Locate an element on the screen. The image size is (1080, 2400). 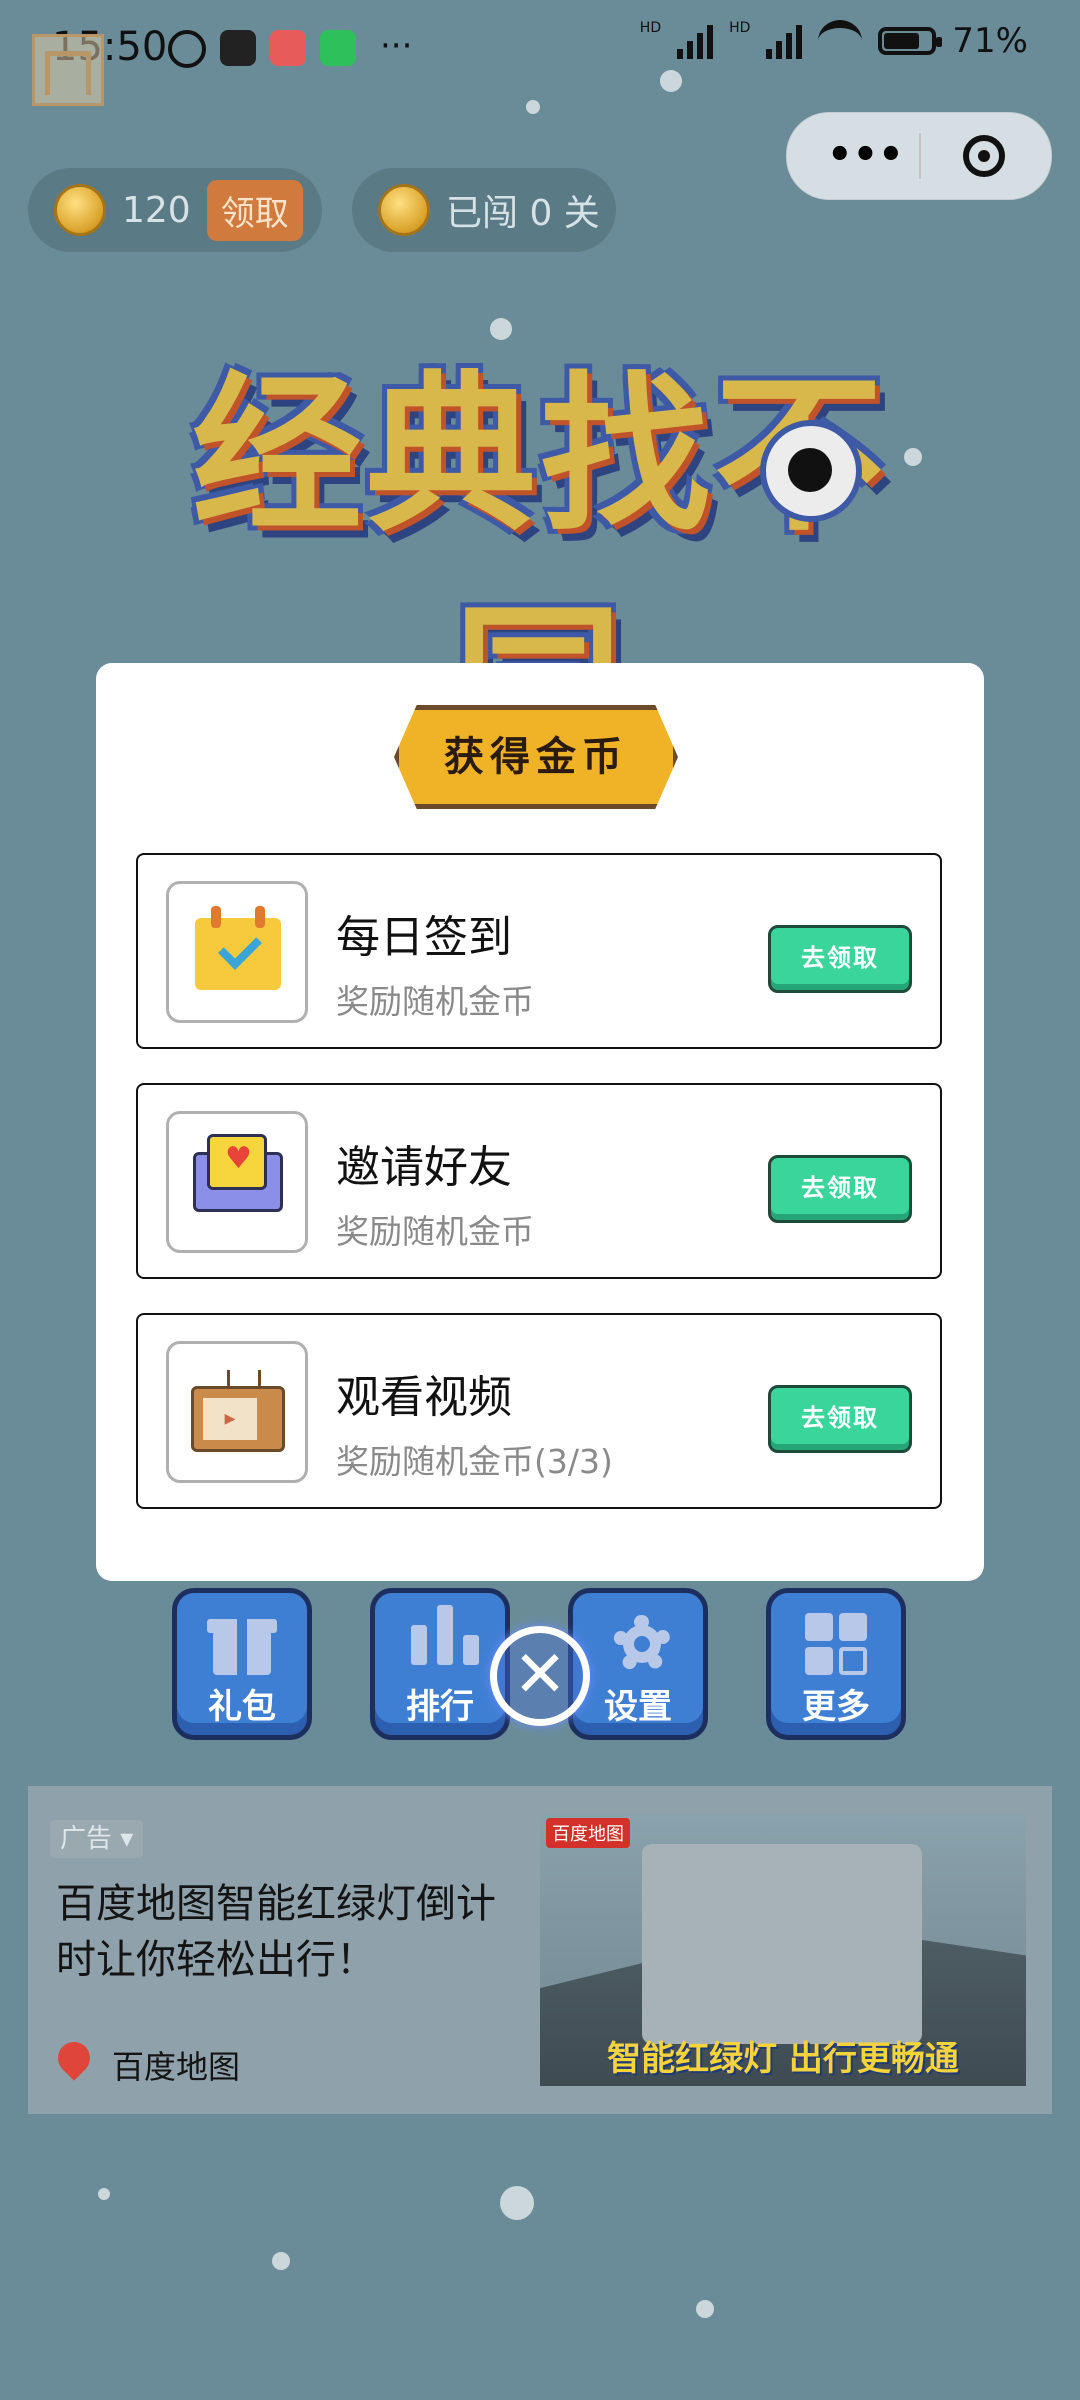
status-bar: 15:50 ··· HD HD 71% is located at coordinates (540, 50).